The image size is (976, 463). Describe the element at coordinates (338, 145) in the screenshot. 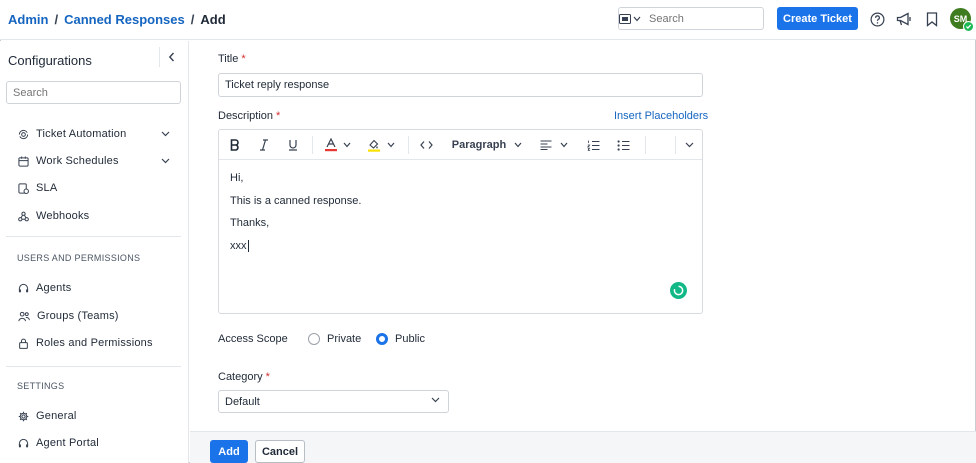

I see `font-color-button` at that location.